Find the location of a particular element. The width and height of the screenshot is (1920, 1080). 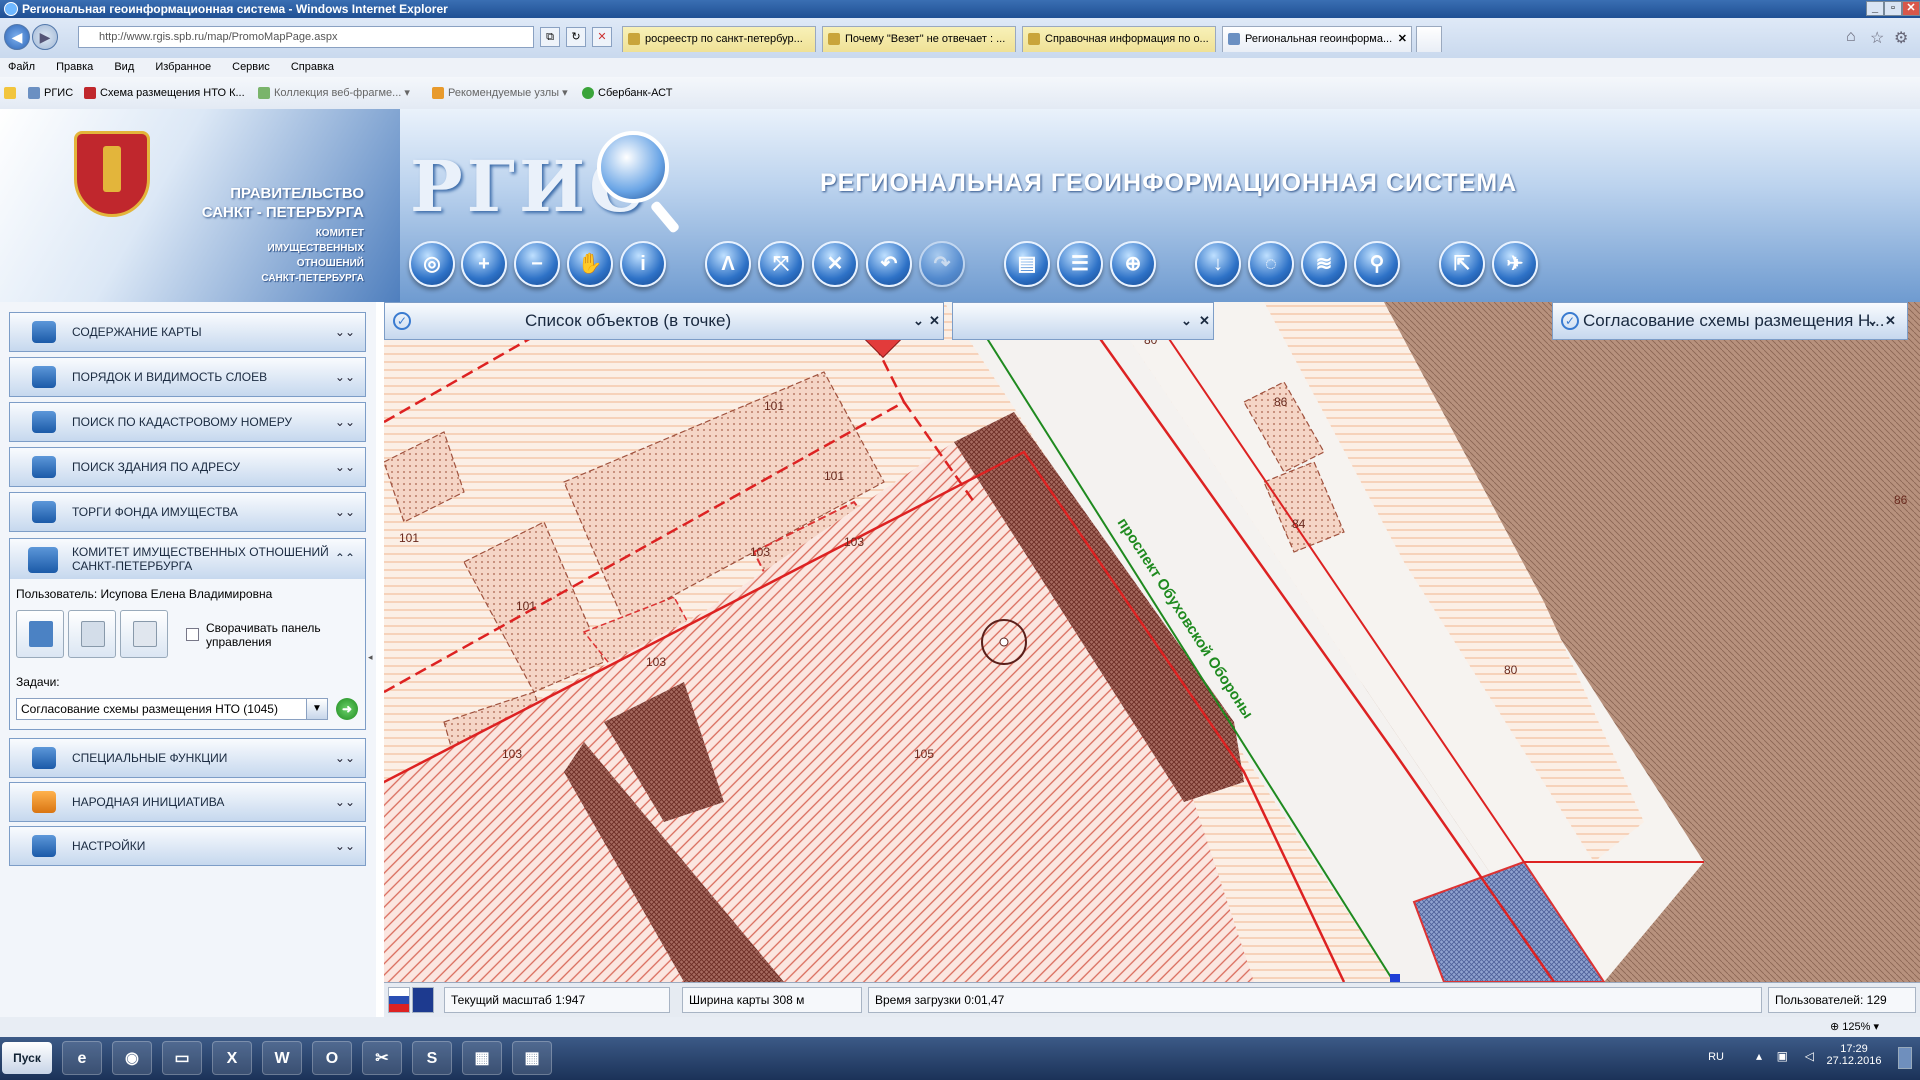

go-arrow-icon: ➜ is located at coordinates (347, 709).